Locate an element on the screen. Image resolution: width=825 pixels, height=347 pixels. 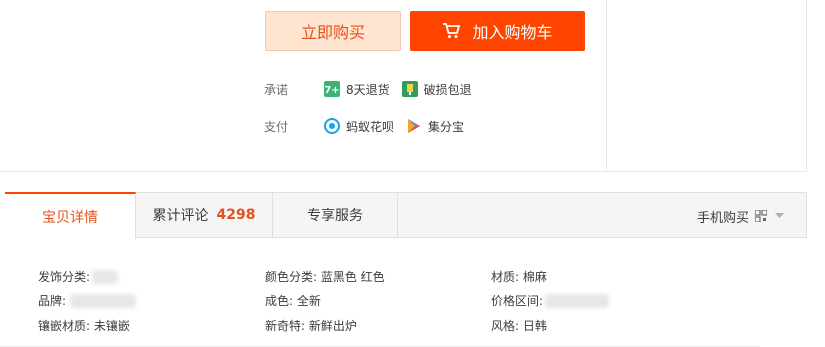
jifenbao-text: 集分宝 is located at coordinates (446, 126).